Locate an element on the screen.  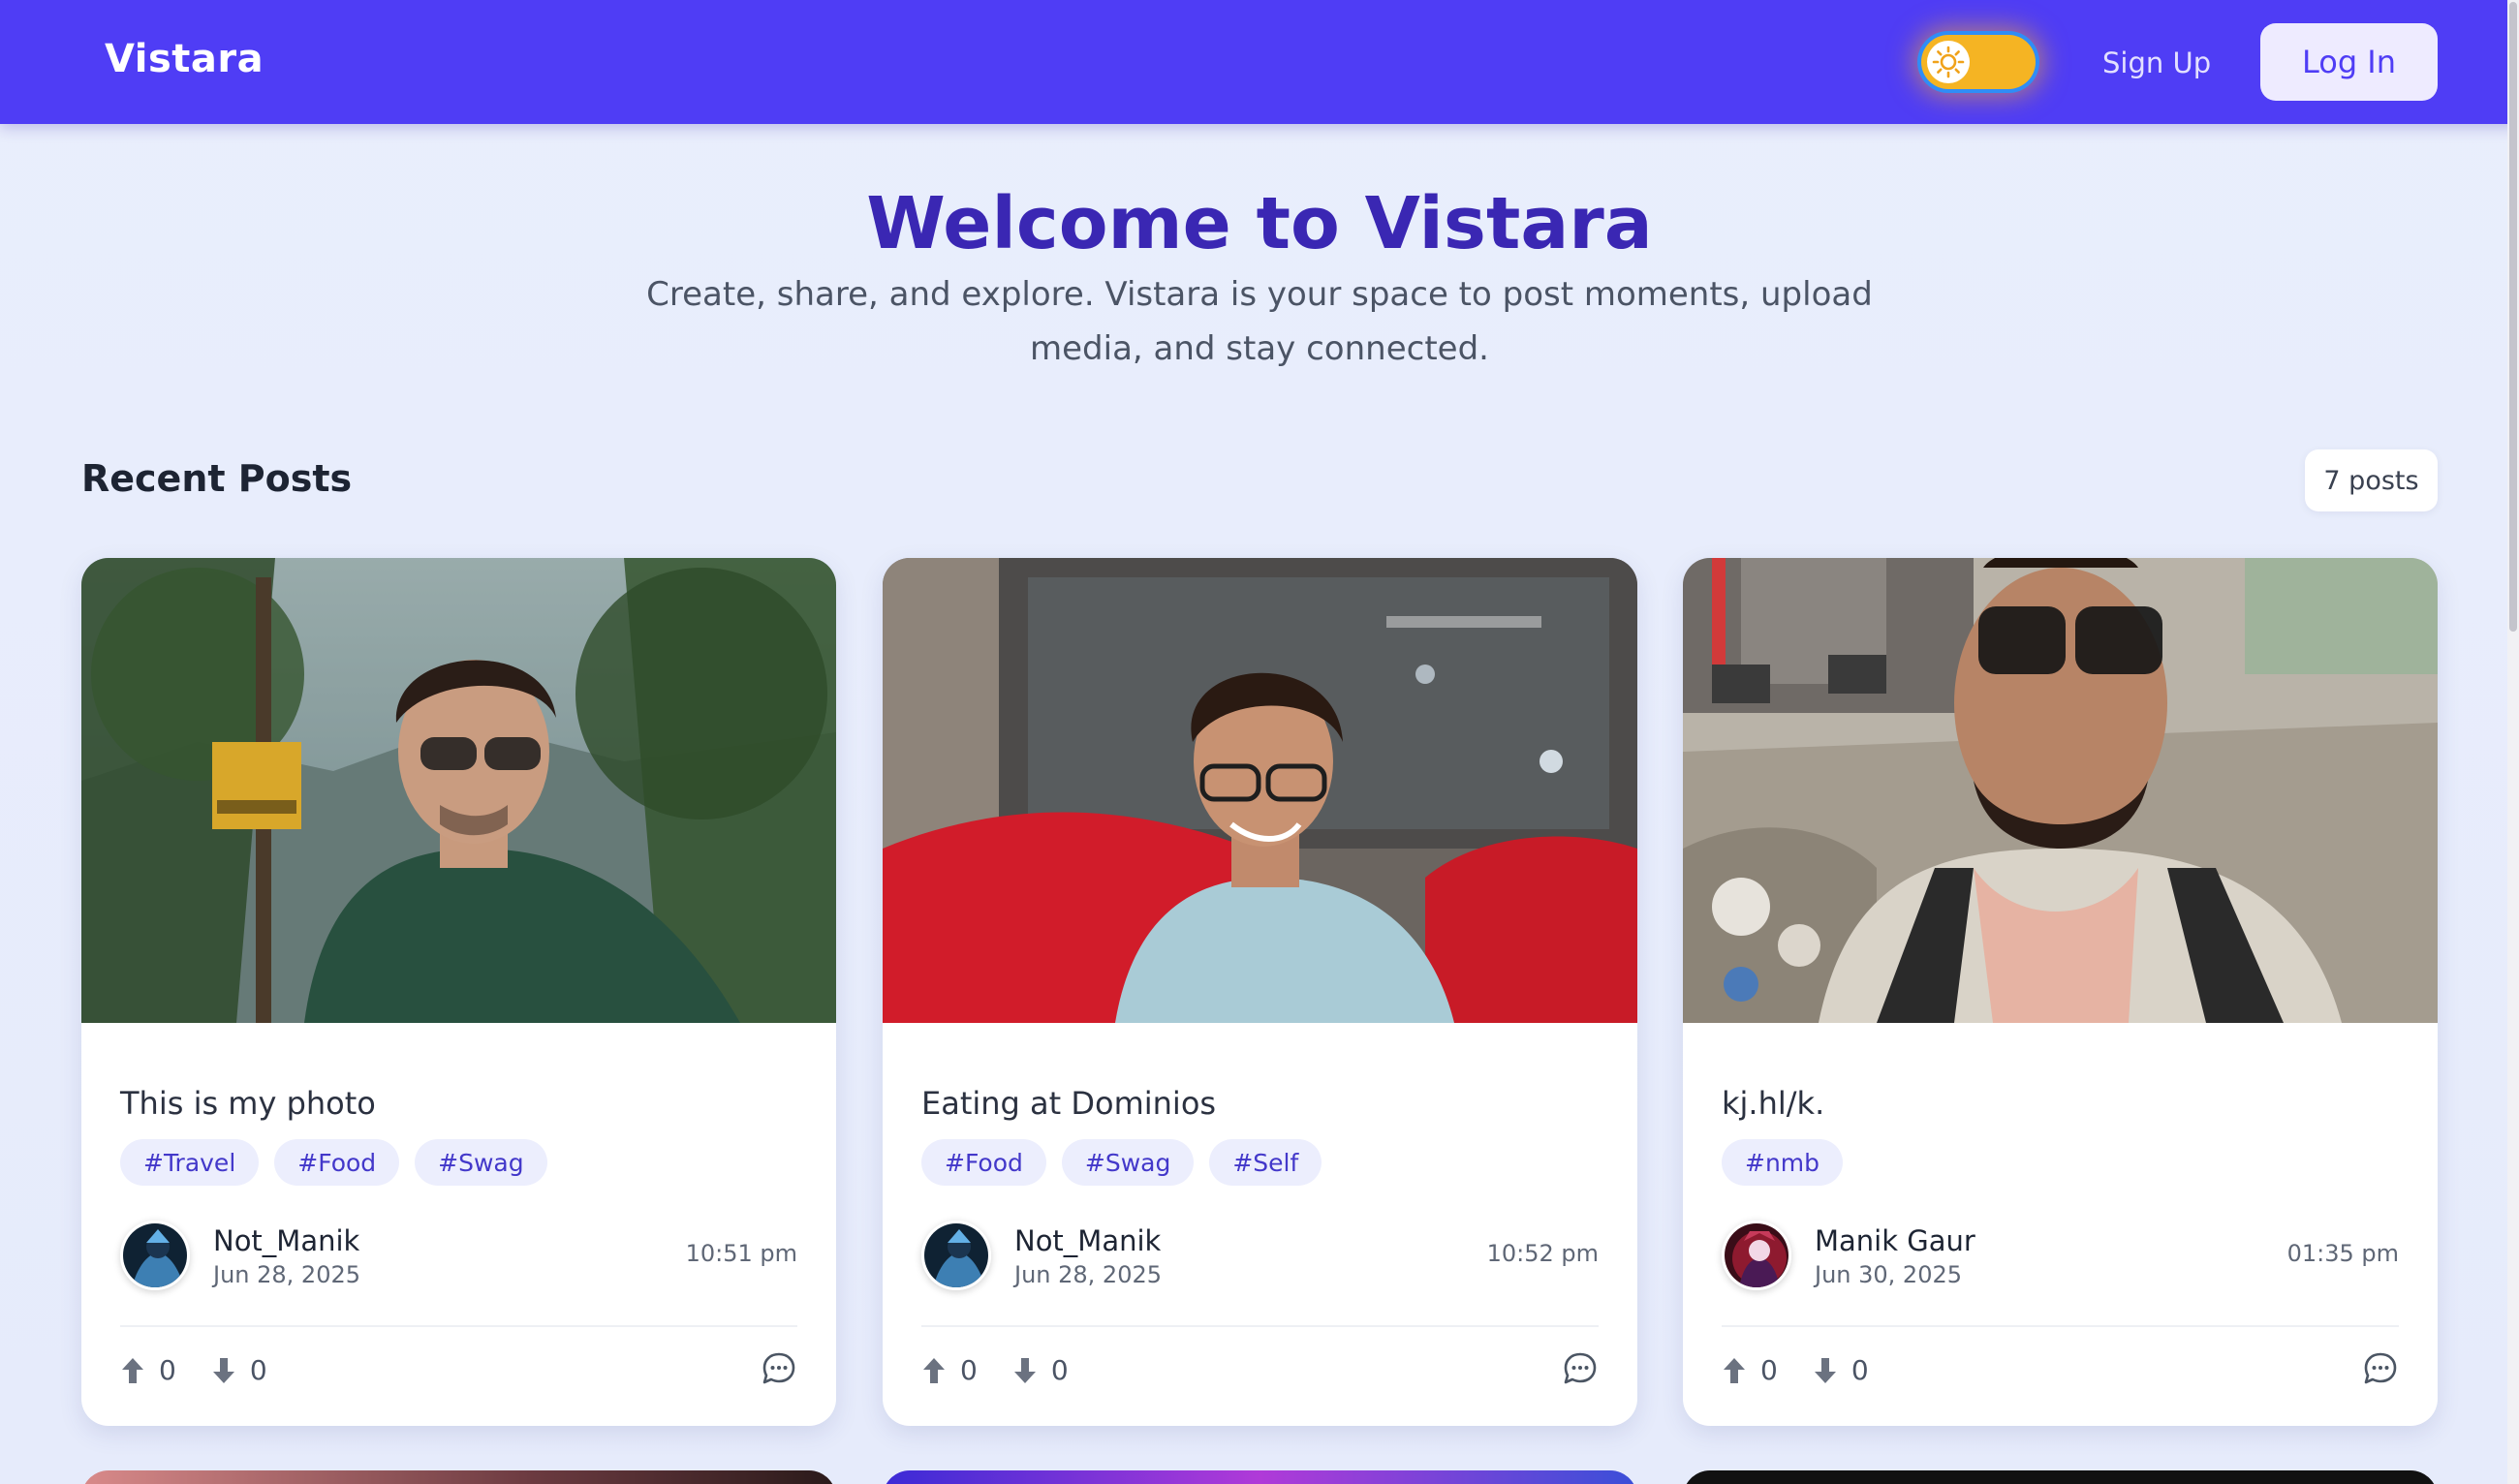
tag-chip: #Self is located at coordinates (1266, 1162).